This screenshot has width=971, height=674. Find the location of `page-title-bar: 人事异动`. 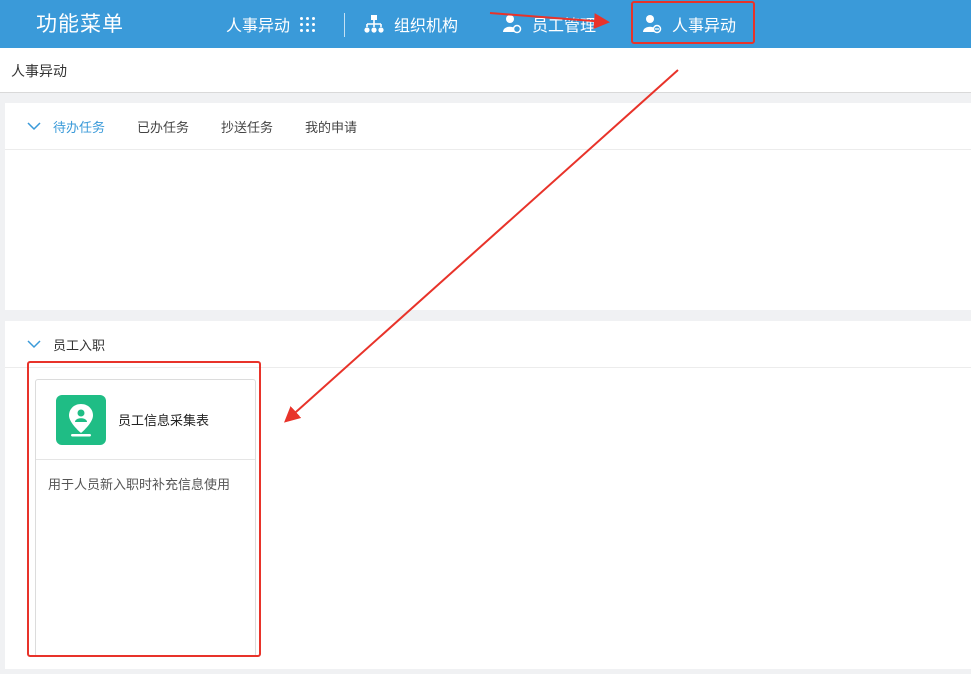

page-title-bar: 人事异动 is located at coordinates (485, 70).